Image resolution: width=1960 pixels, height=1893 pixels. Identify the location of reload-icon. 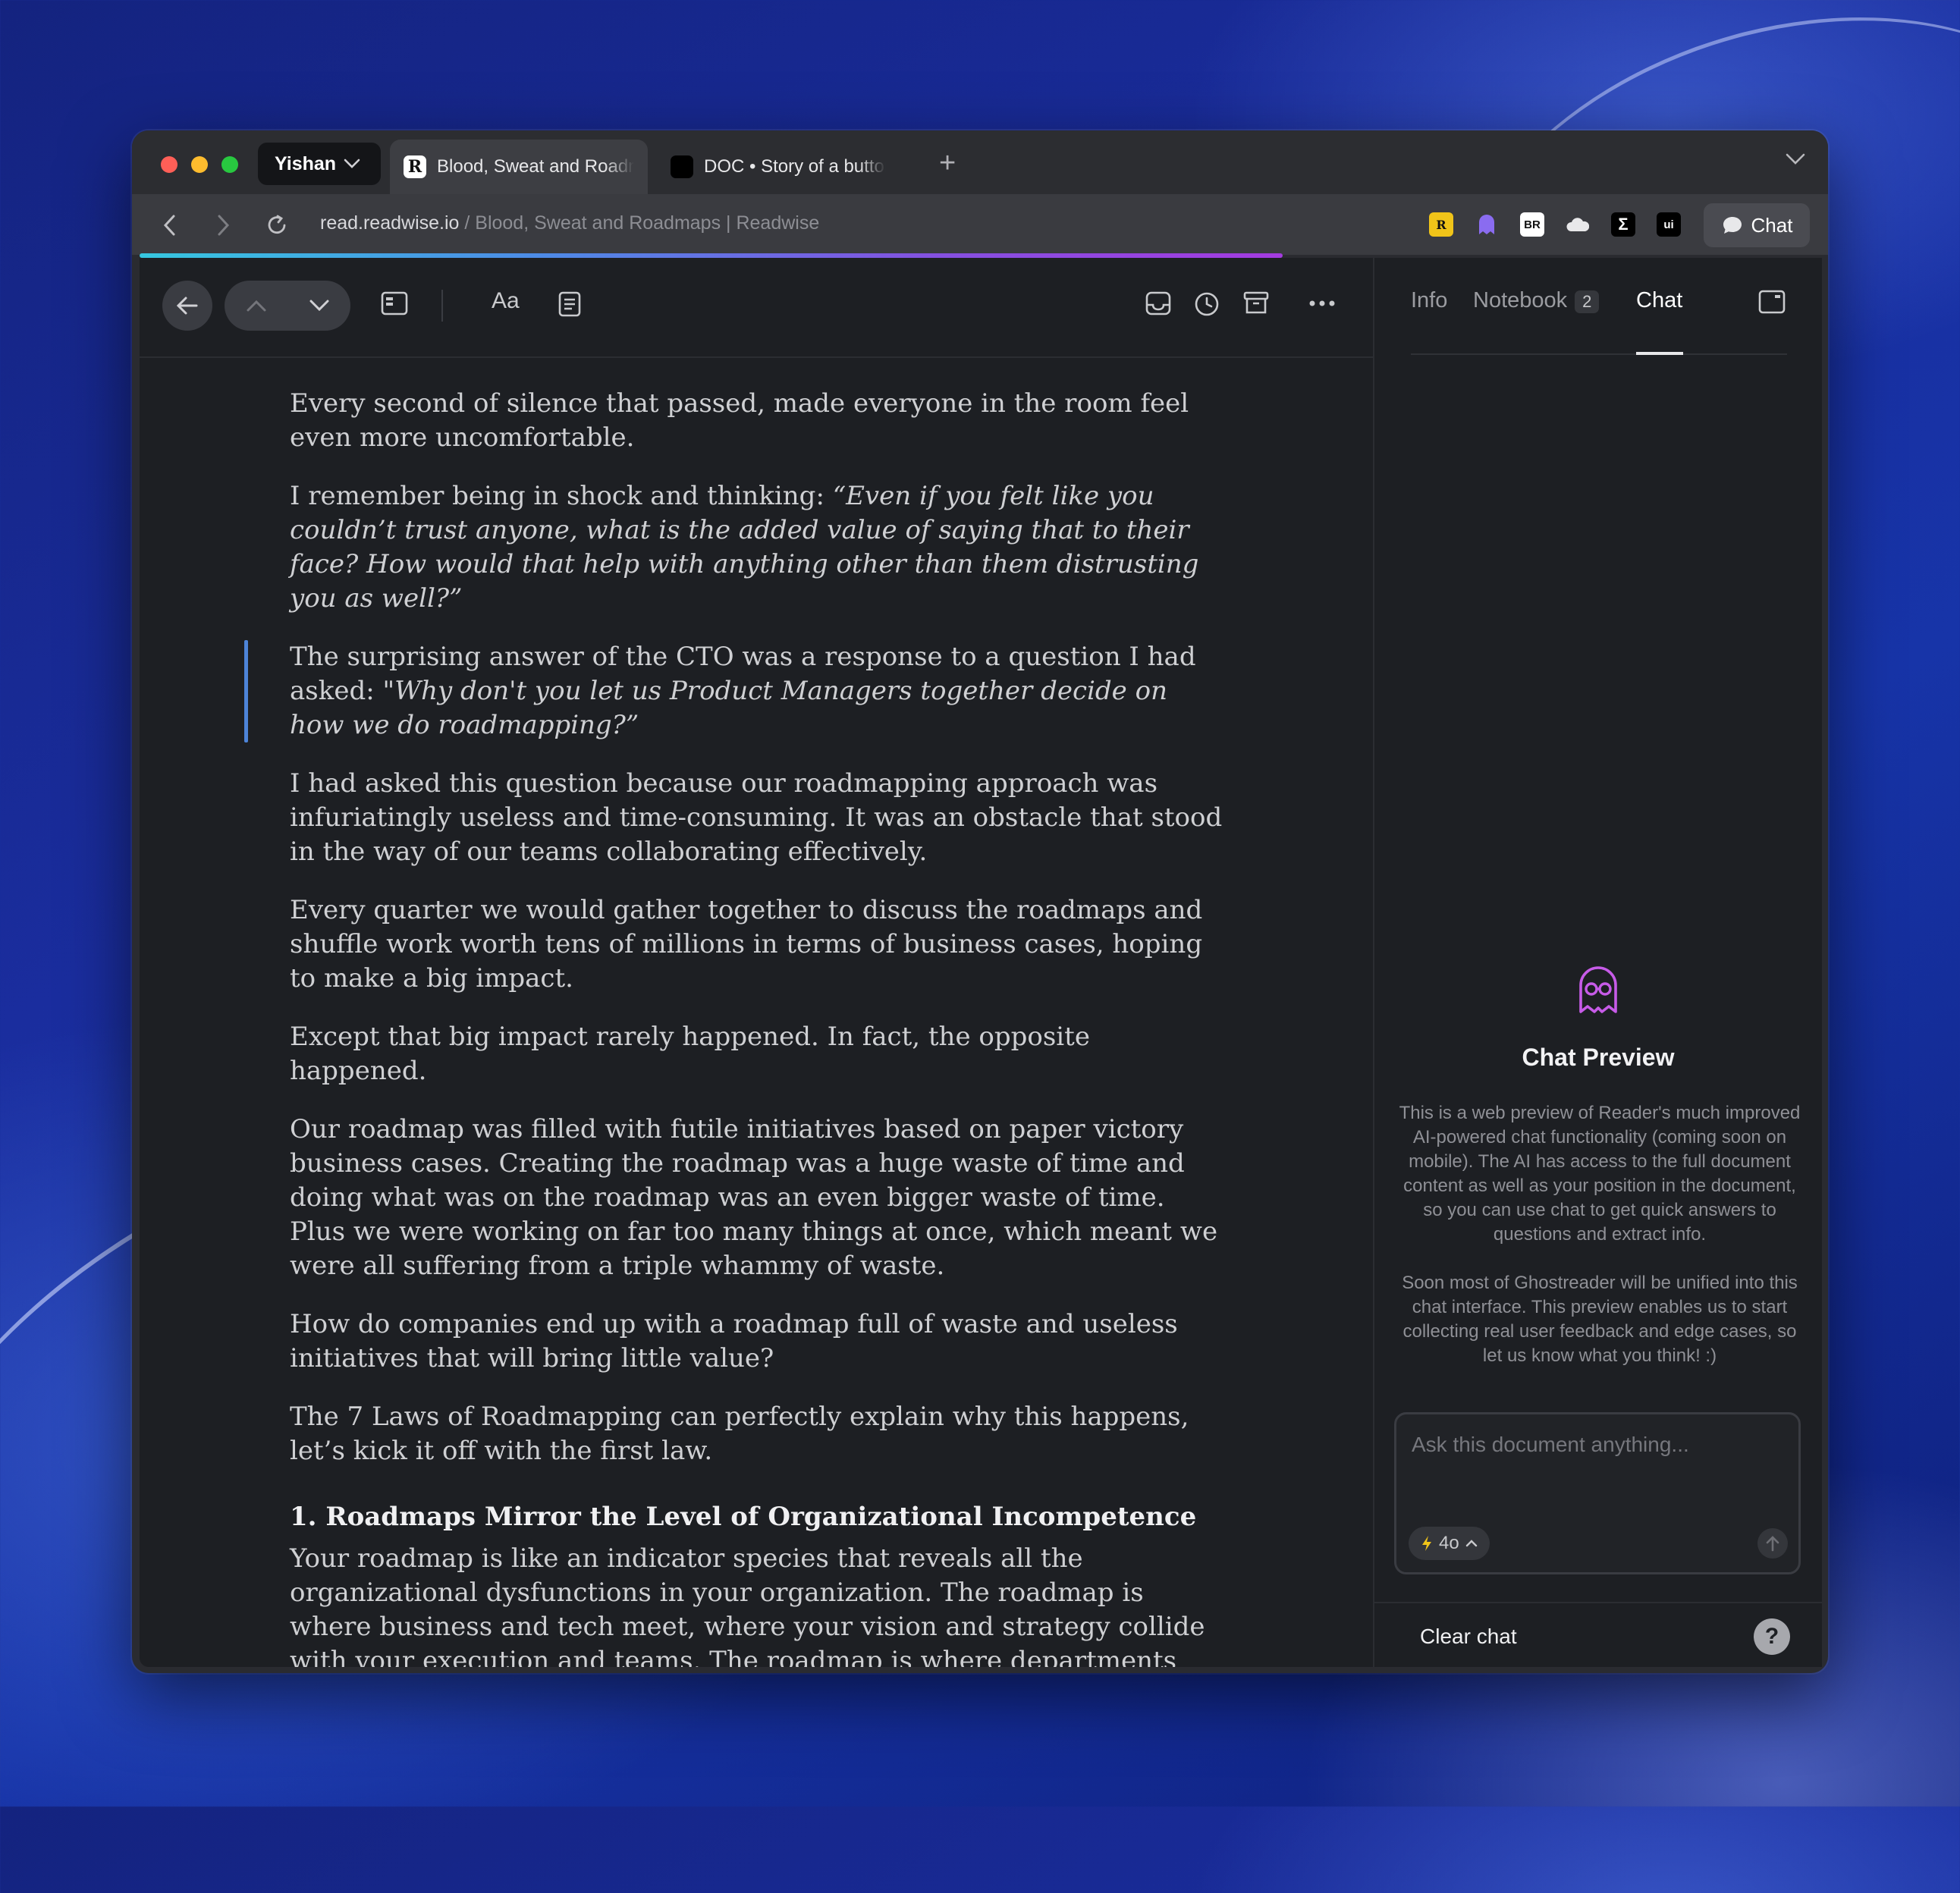
(276, 226).